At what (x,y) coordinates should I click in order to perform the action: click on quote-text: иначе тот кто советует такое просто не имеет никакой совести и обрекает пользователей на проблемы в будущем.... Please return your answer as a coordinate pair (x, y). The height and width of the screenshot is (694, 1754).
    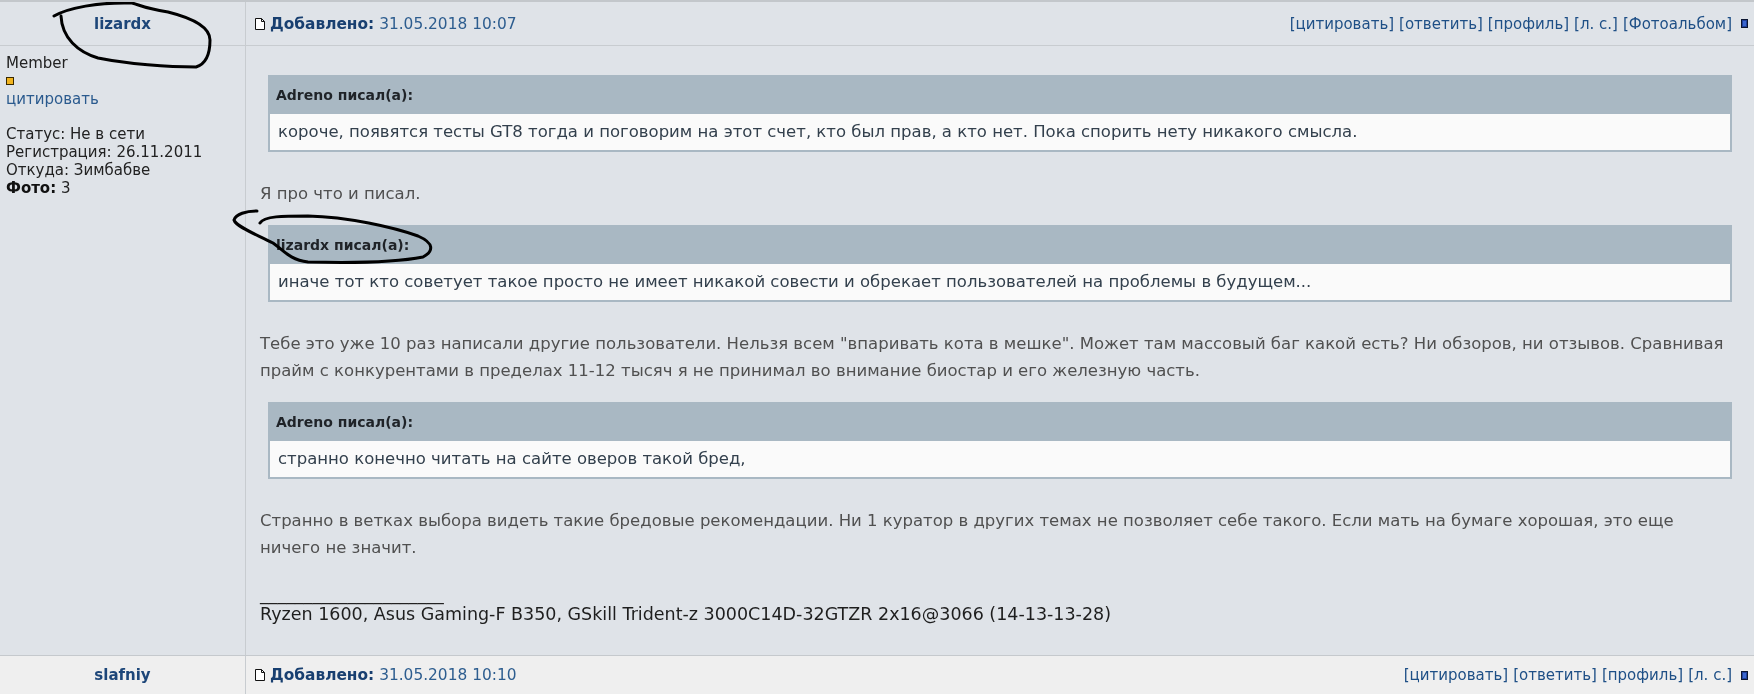
    Looking at the image, I should click on (1000, 283).